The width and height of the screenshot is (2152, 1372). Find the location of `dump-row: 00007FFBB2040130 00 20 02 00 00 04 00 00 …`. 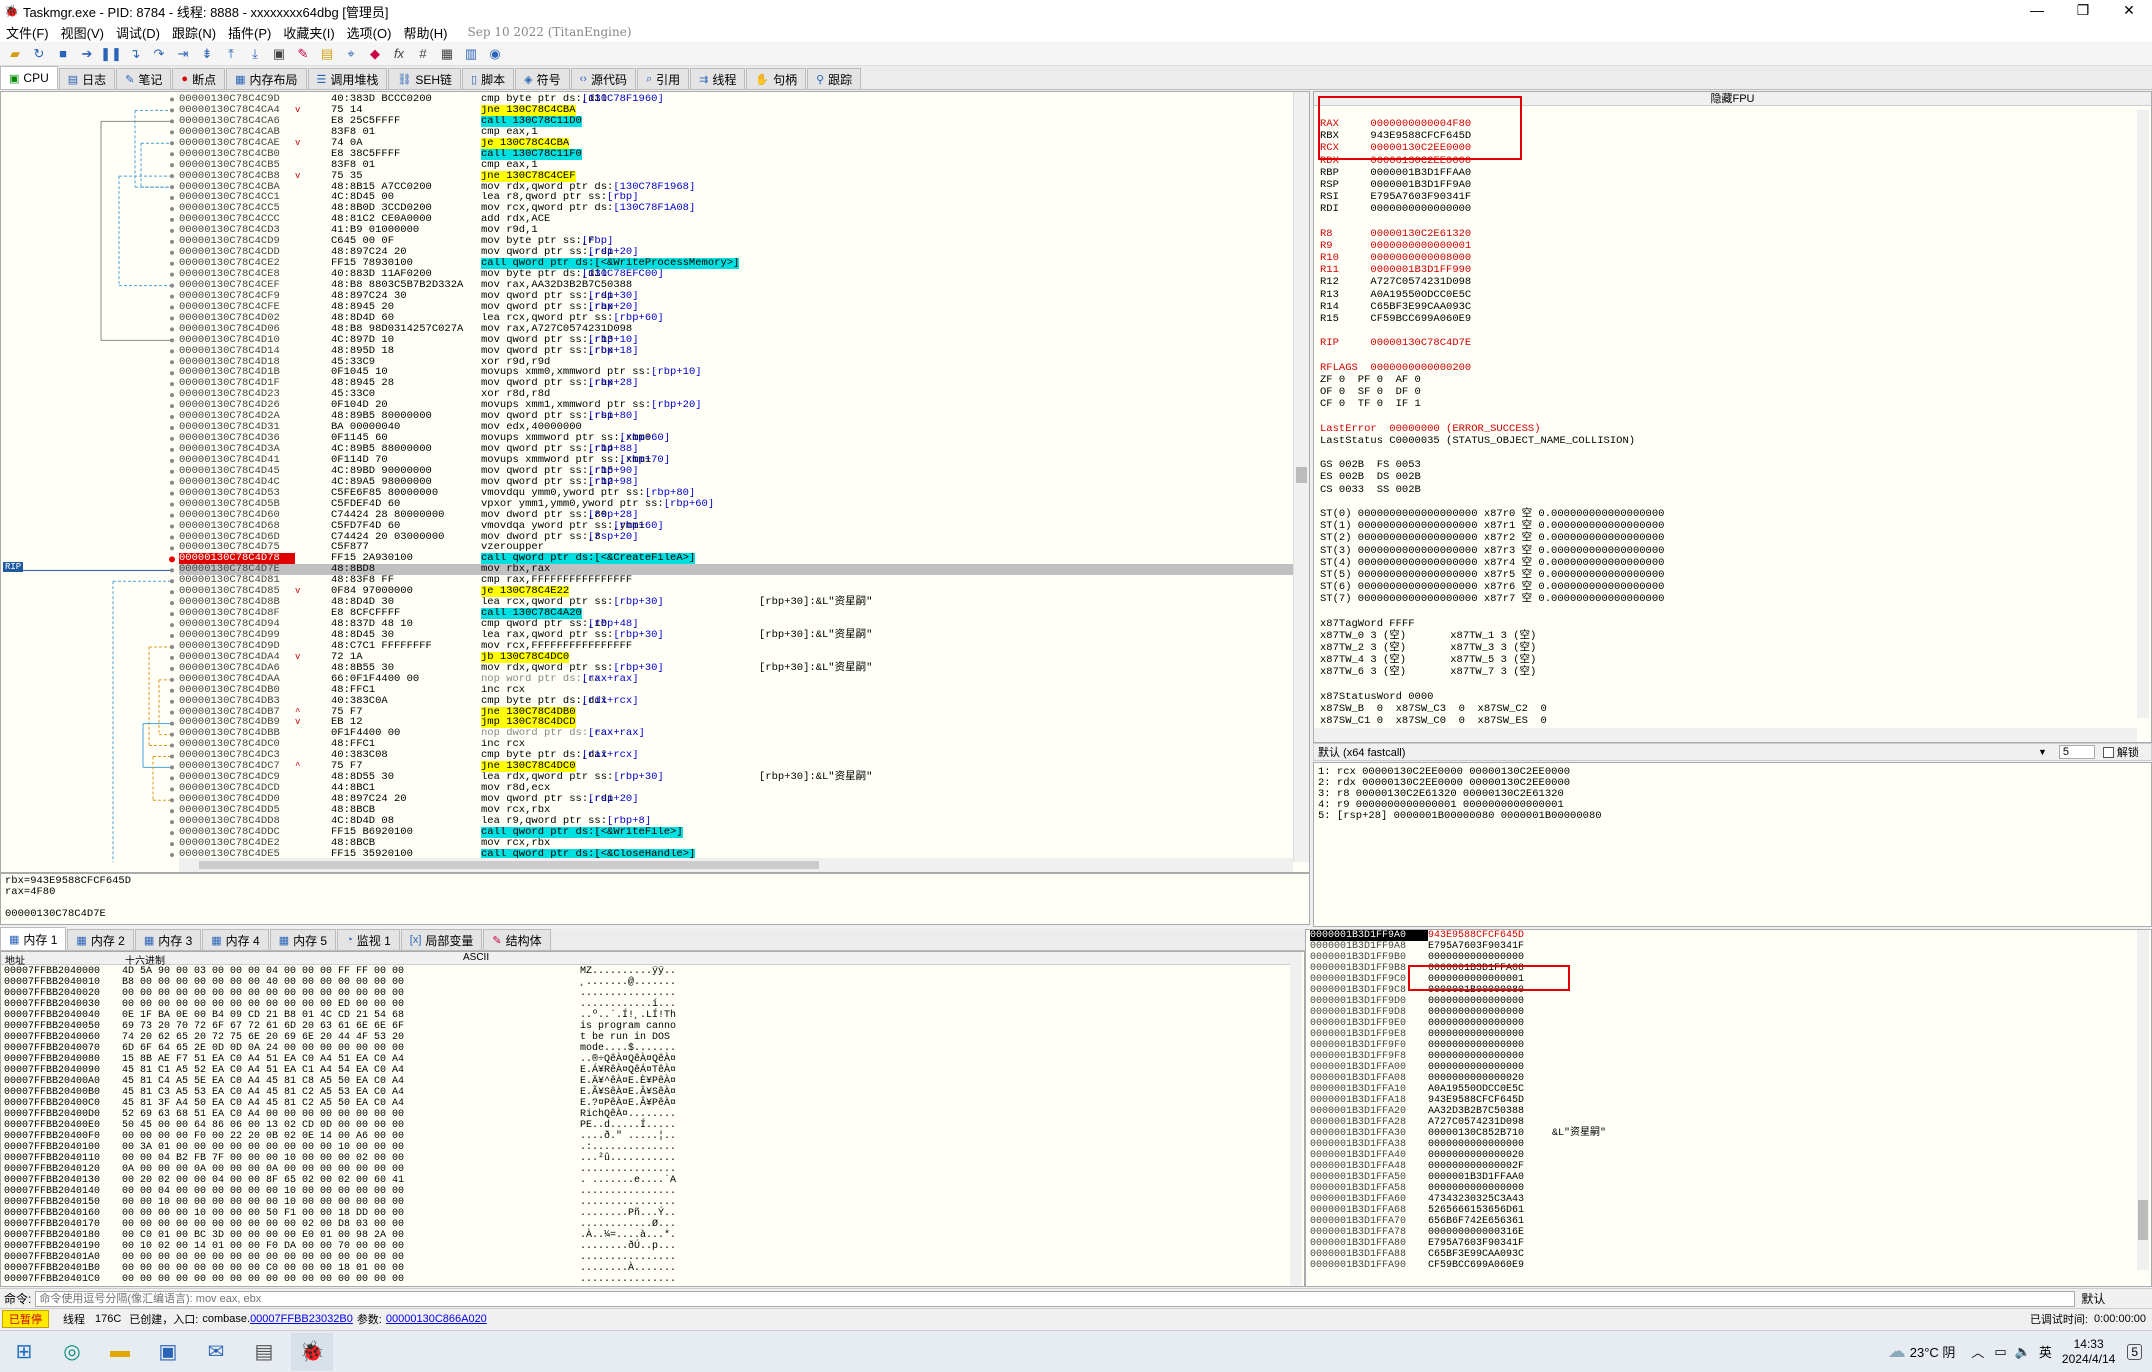

dump-row: 00007FFBB2040130 00 20 02 00 00 04 00 00 … is located at coordinates (340, 1180).